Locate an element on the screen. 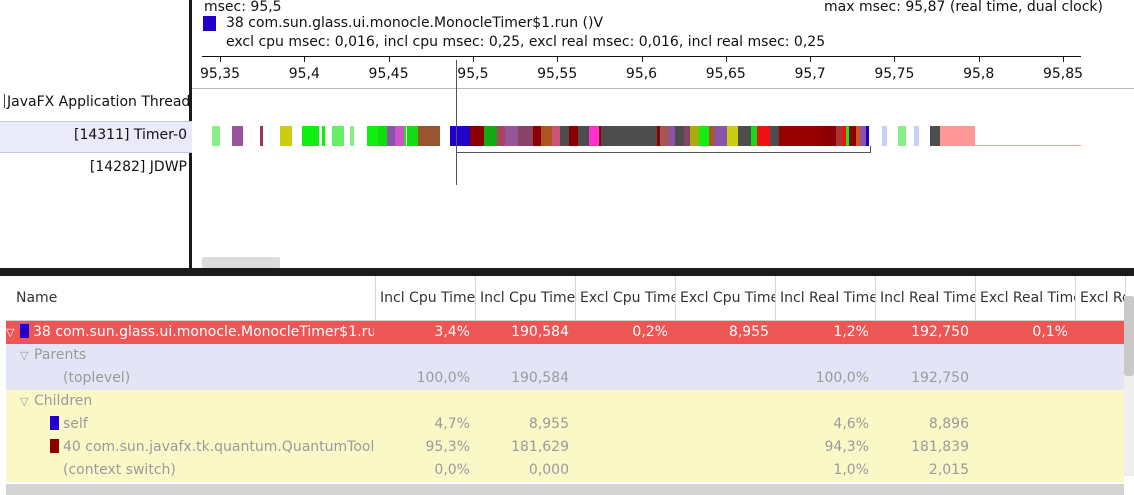  column-header: Name is located at coordinates (191, 298).